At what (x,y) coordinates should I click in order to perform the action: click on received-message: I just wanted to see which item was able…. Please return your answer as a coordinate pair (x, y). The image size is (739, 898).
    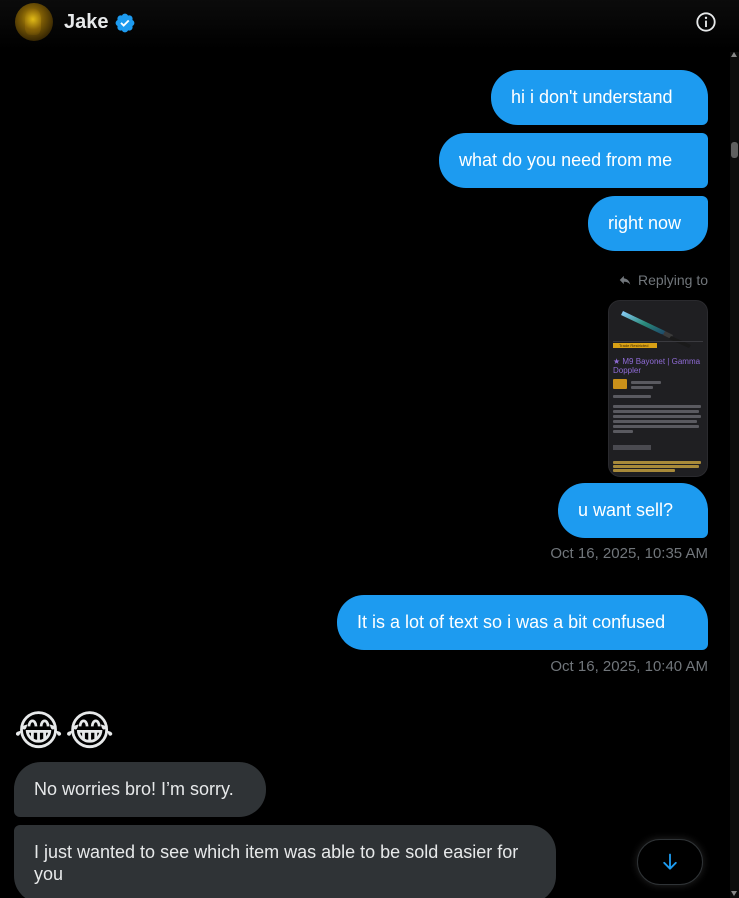
    Looking at the image, I should click on (285, 861).